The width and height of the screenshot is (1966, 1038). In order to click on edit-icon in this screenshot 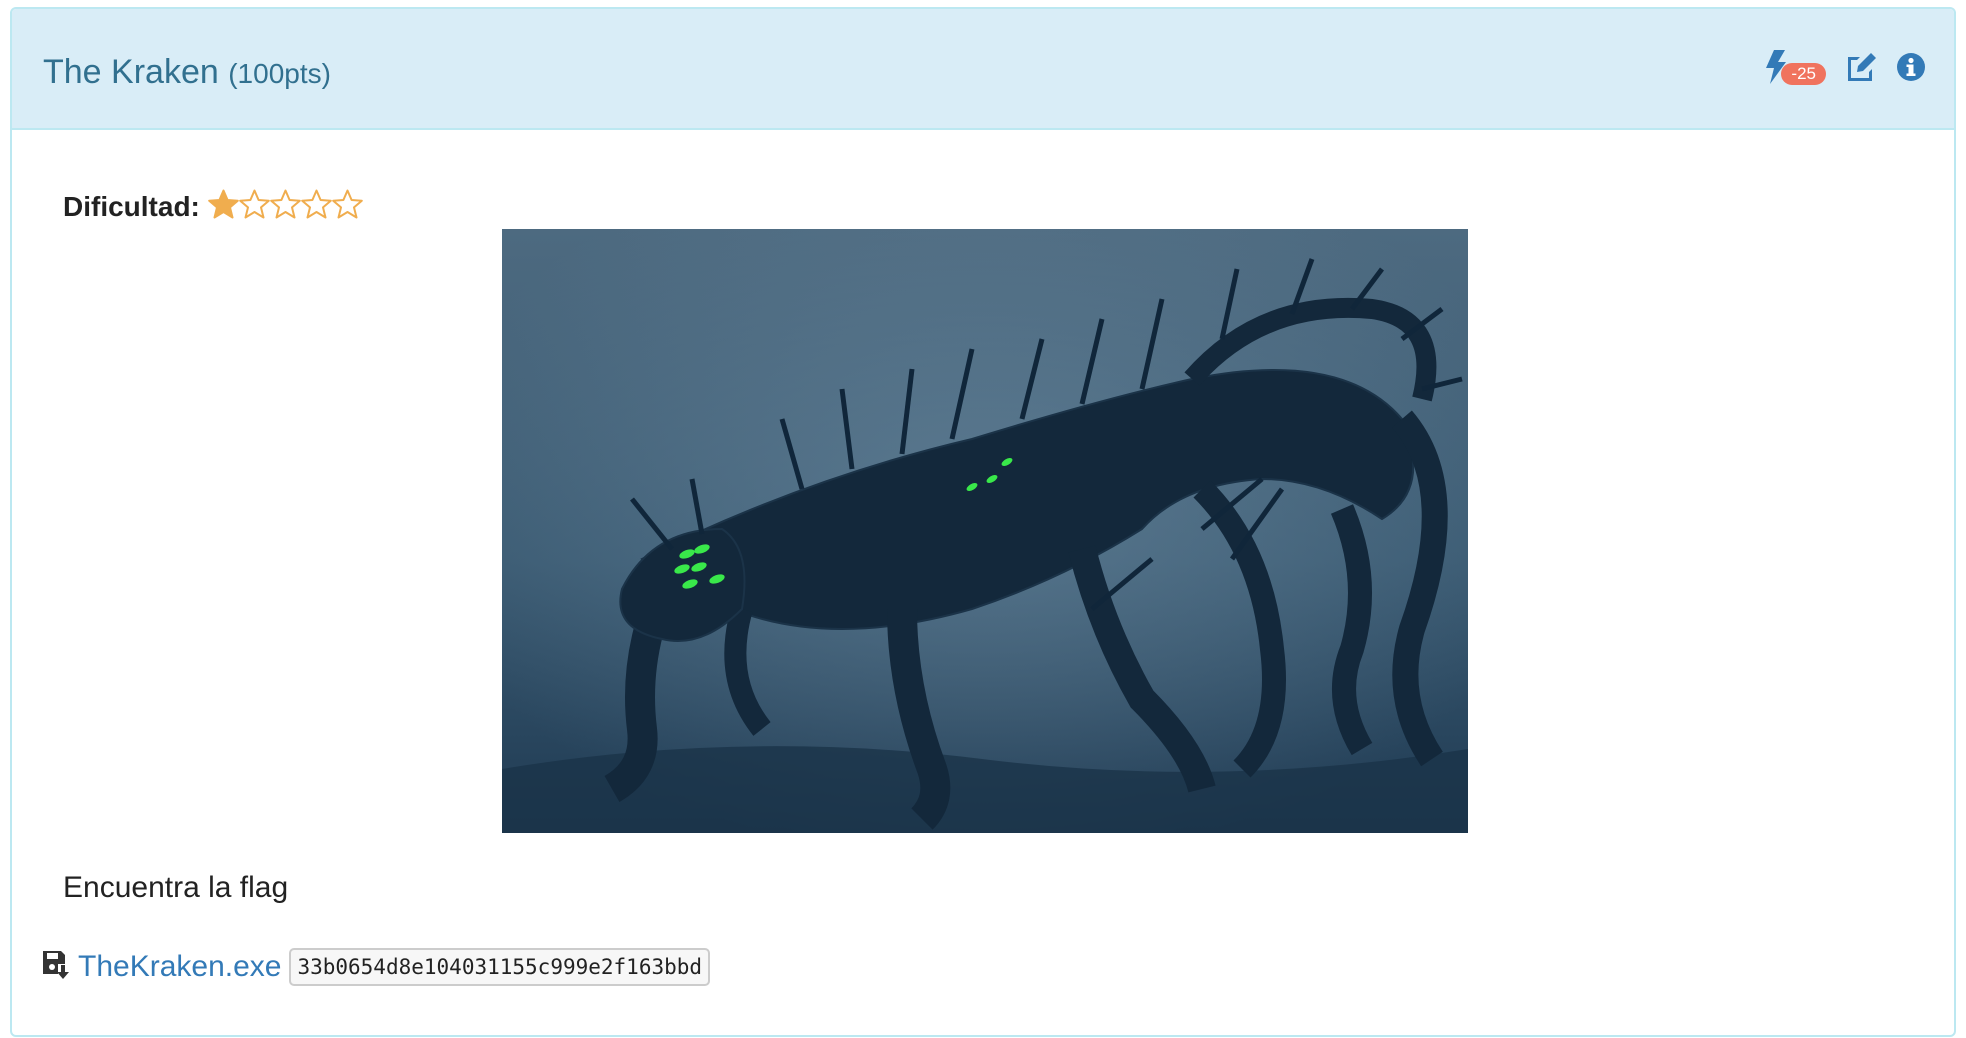, I will do `click(1861, 69)`.